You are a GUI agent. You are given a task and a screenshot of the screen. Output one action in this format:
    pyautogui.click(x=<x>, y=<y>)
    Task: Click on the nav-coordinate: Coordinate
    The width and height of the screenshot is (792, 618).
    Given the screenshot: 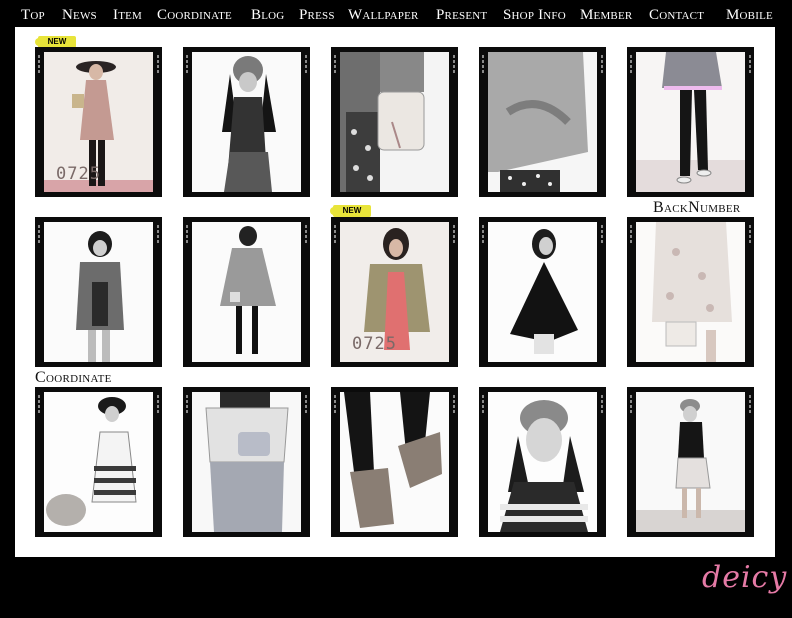 What is the action you would take?
    pyautogui.click(x=194, y=15)
    